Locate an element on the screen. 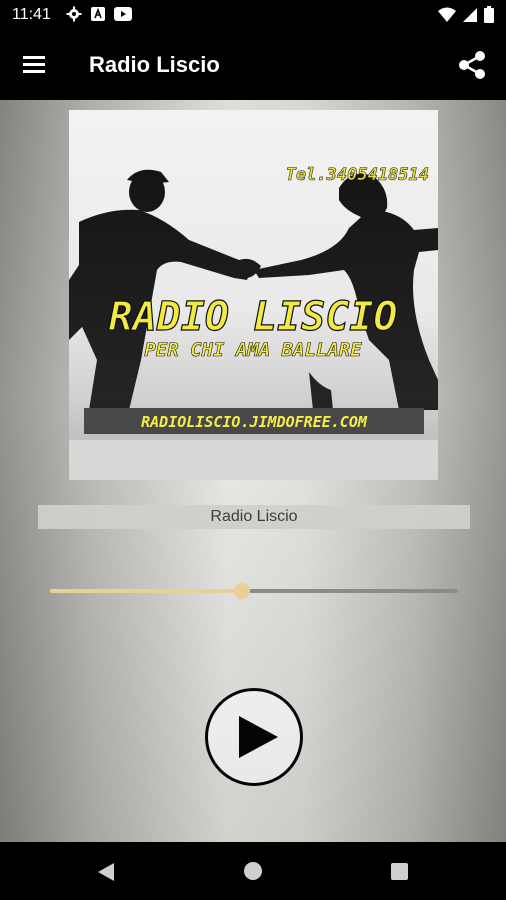 The width and height of the screenshot is (506, 900). play-button is located at coordinates (254, 737).